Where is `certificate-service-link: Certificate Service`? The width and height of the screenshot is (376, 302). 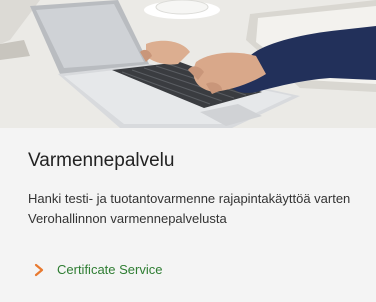
certificate-service-link: Certificate Service is located at coordinates (98, 269).